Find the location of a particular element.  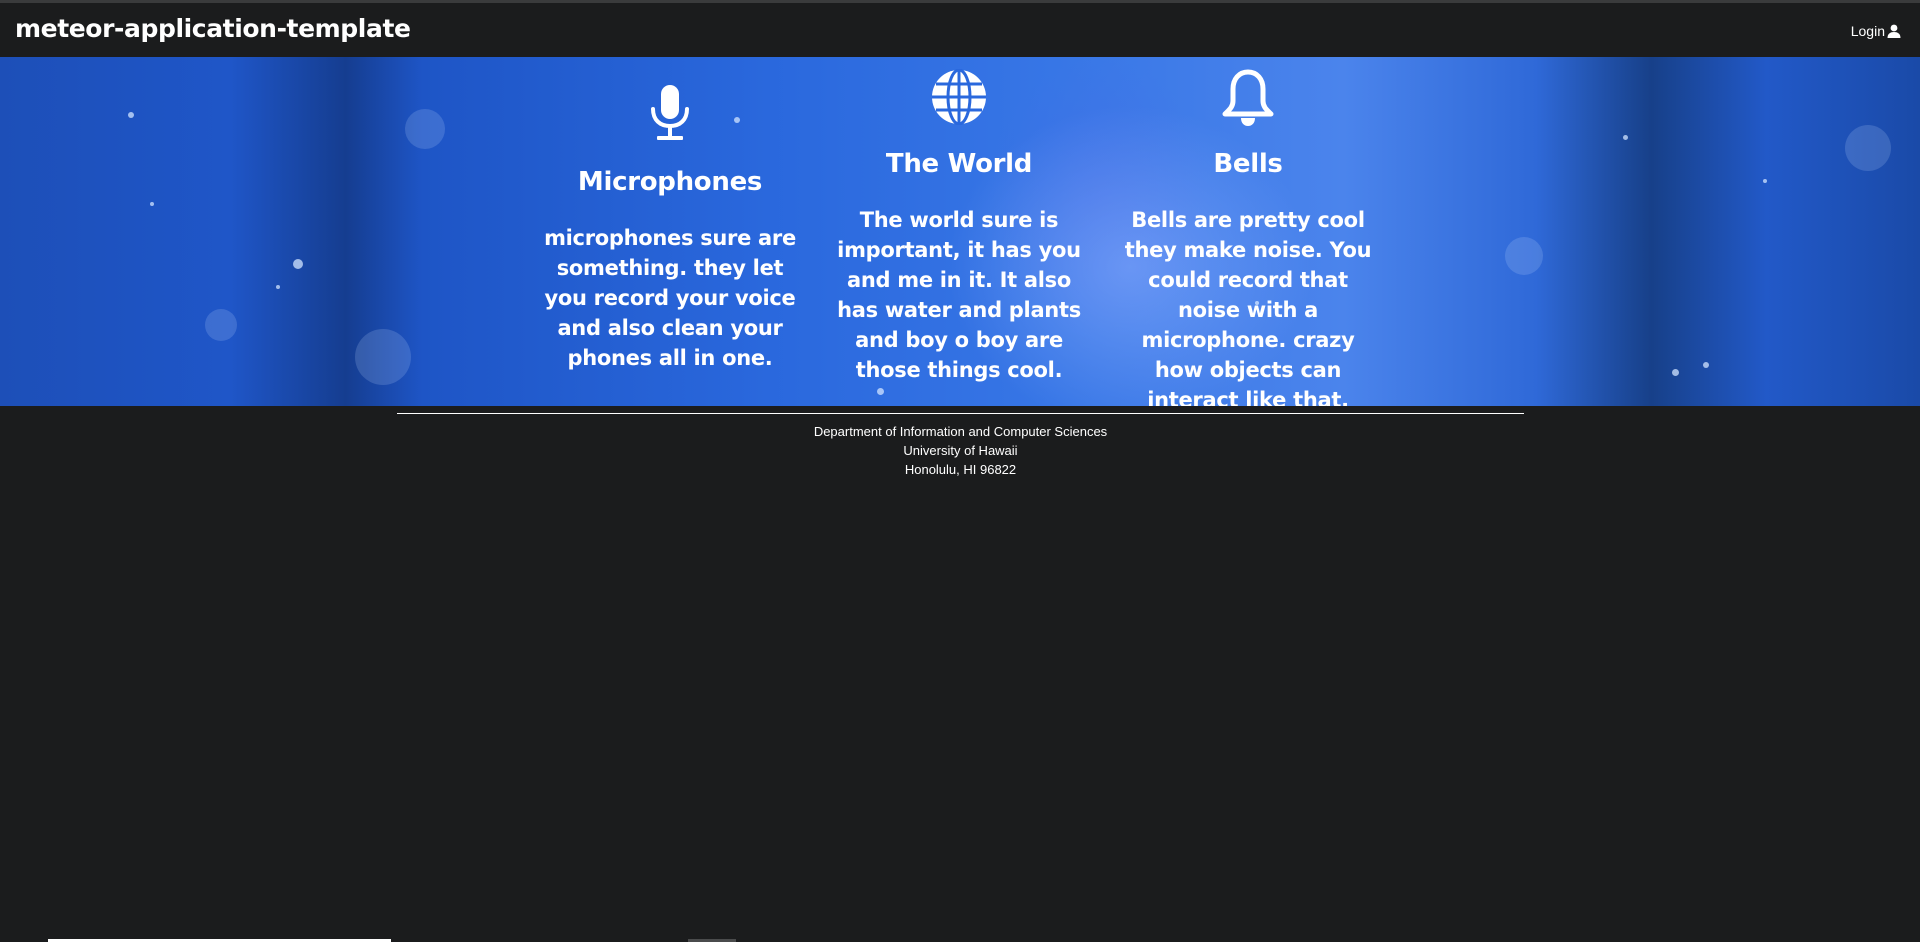

feature-title: Microphones is located at coordinates (670, 182).